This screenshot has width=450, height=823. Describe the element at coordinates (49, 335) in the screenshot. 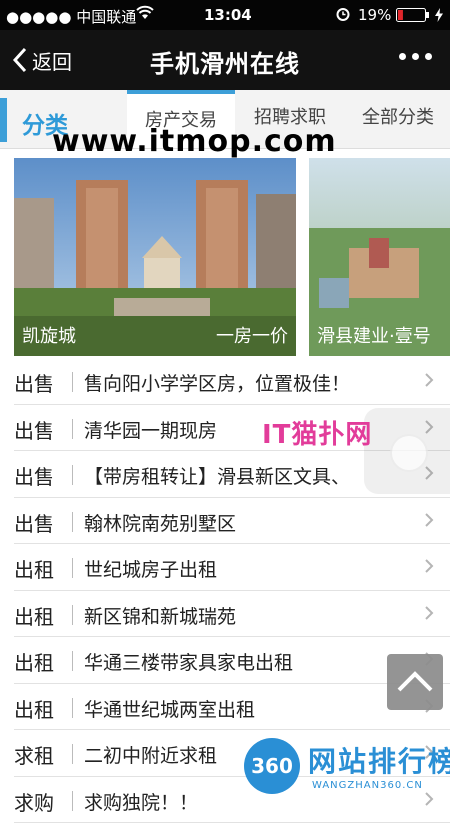

I see `card-title: 凯旋城` at that location.